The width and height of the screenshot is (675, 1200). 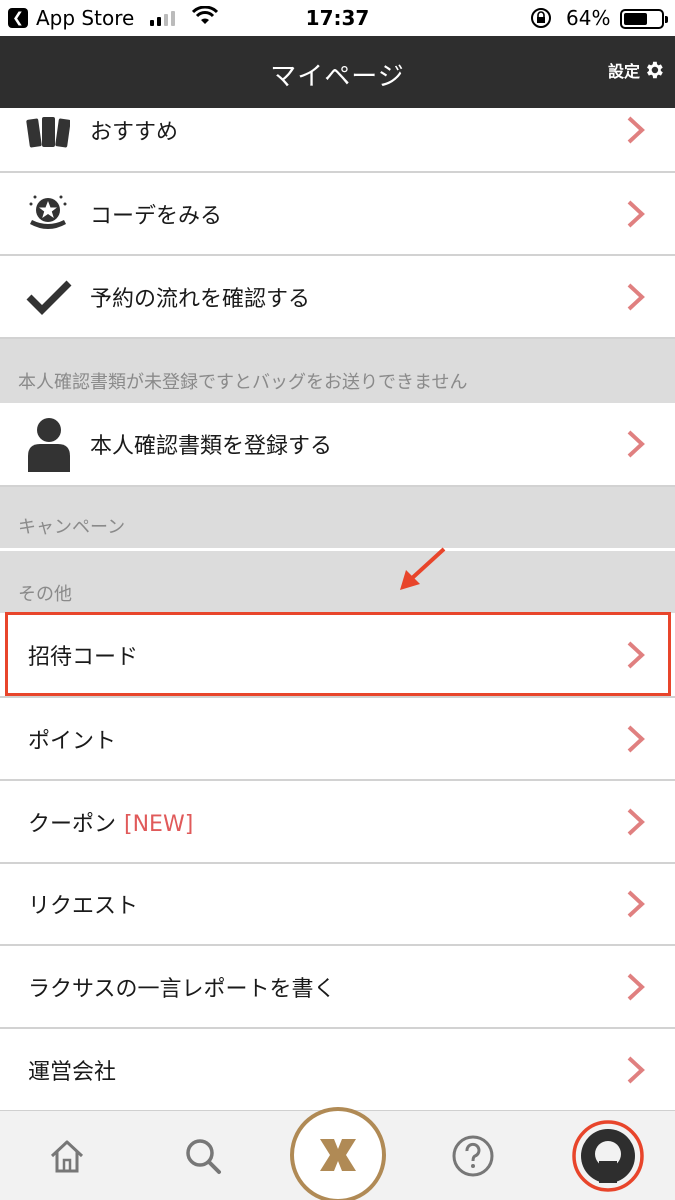 I want to click on rotation-lock-icon, so click(x=541, y=18).